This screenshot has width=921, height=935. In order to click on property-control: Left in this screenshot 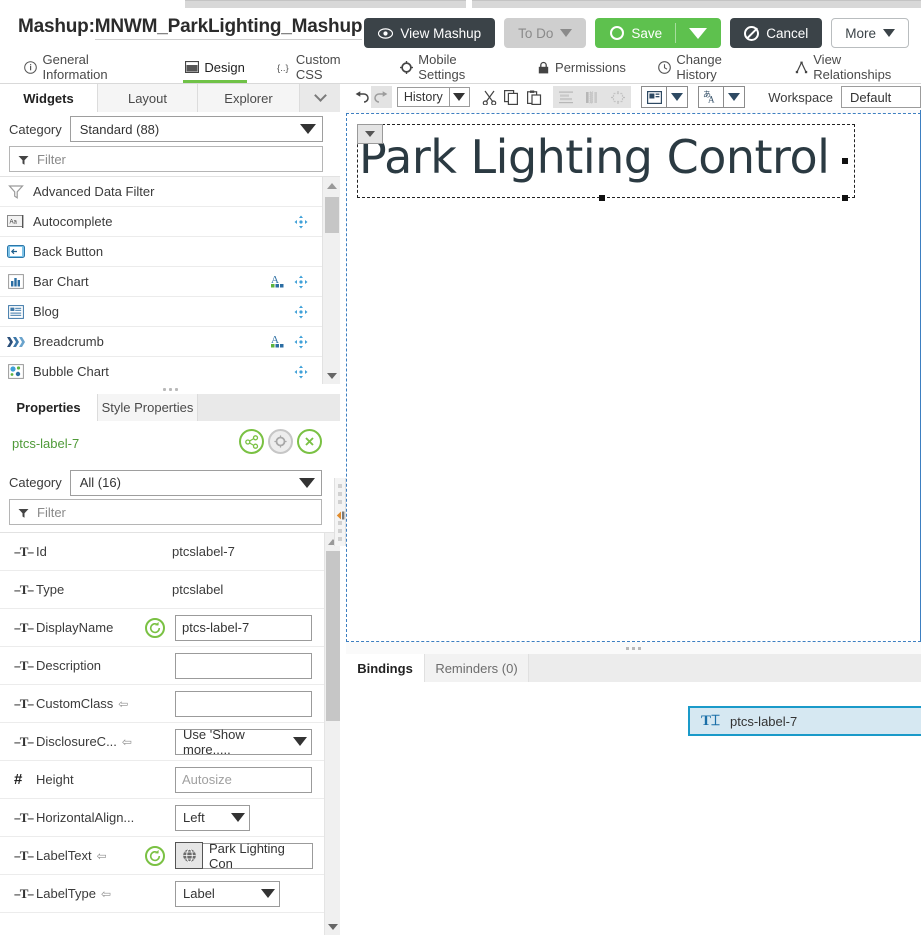, I will do `click(212, 817)`.